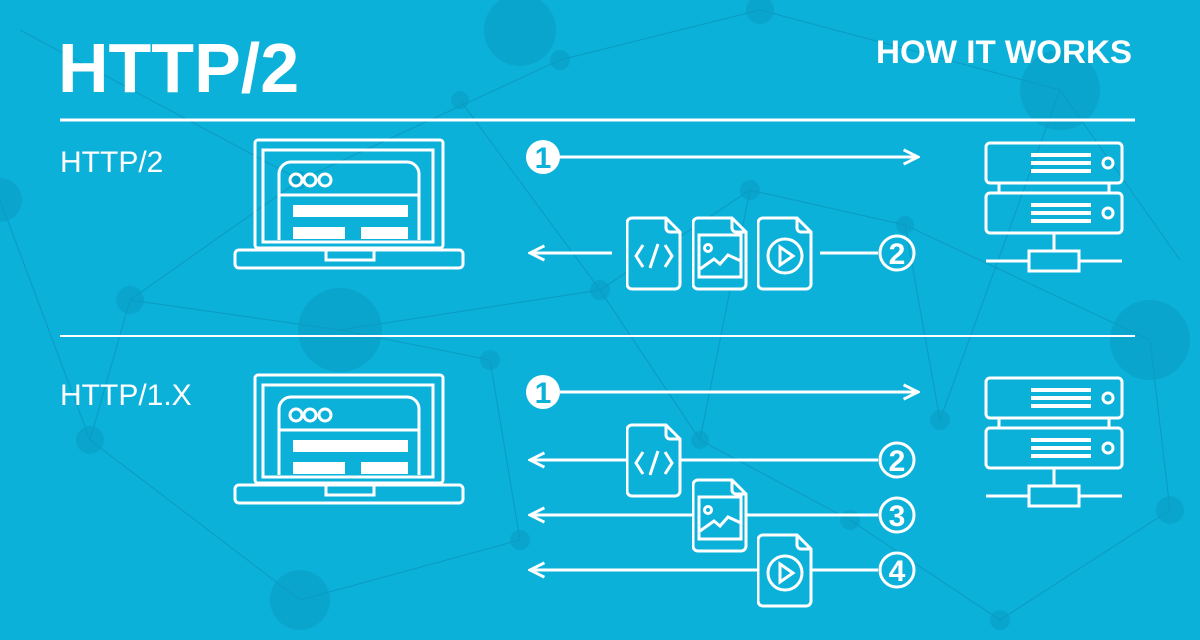  I want to click on step-number: 3, so click(897, 516).